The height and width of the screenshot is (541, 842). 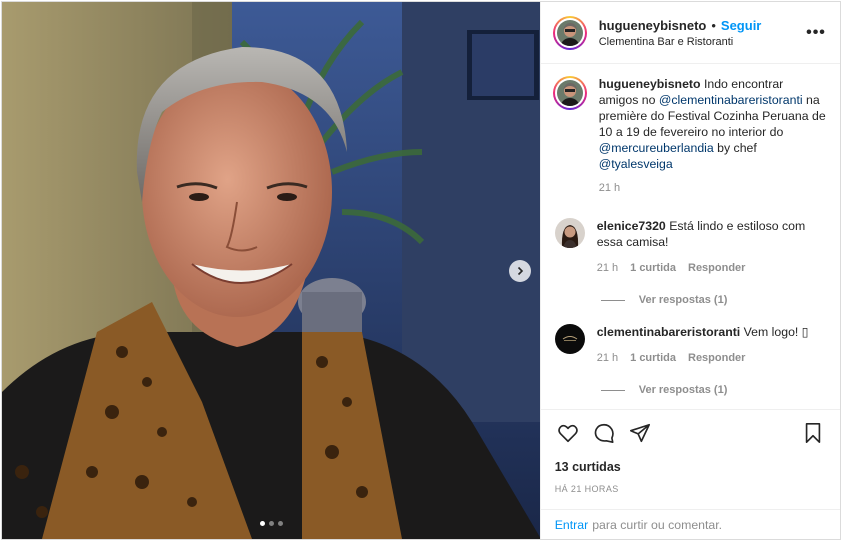 I want to click on likes-count: 13 curtidas, so click(x=690, y=467).